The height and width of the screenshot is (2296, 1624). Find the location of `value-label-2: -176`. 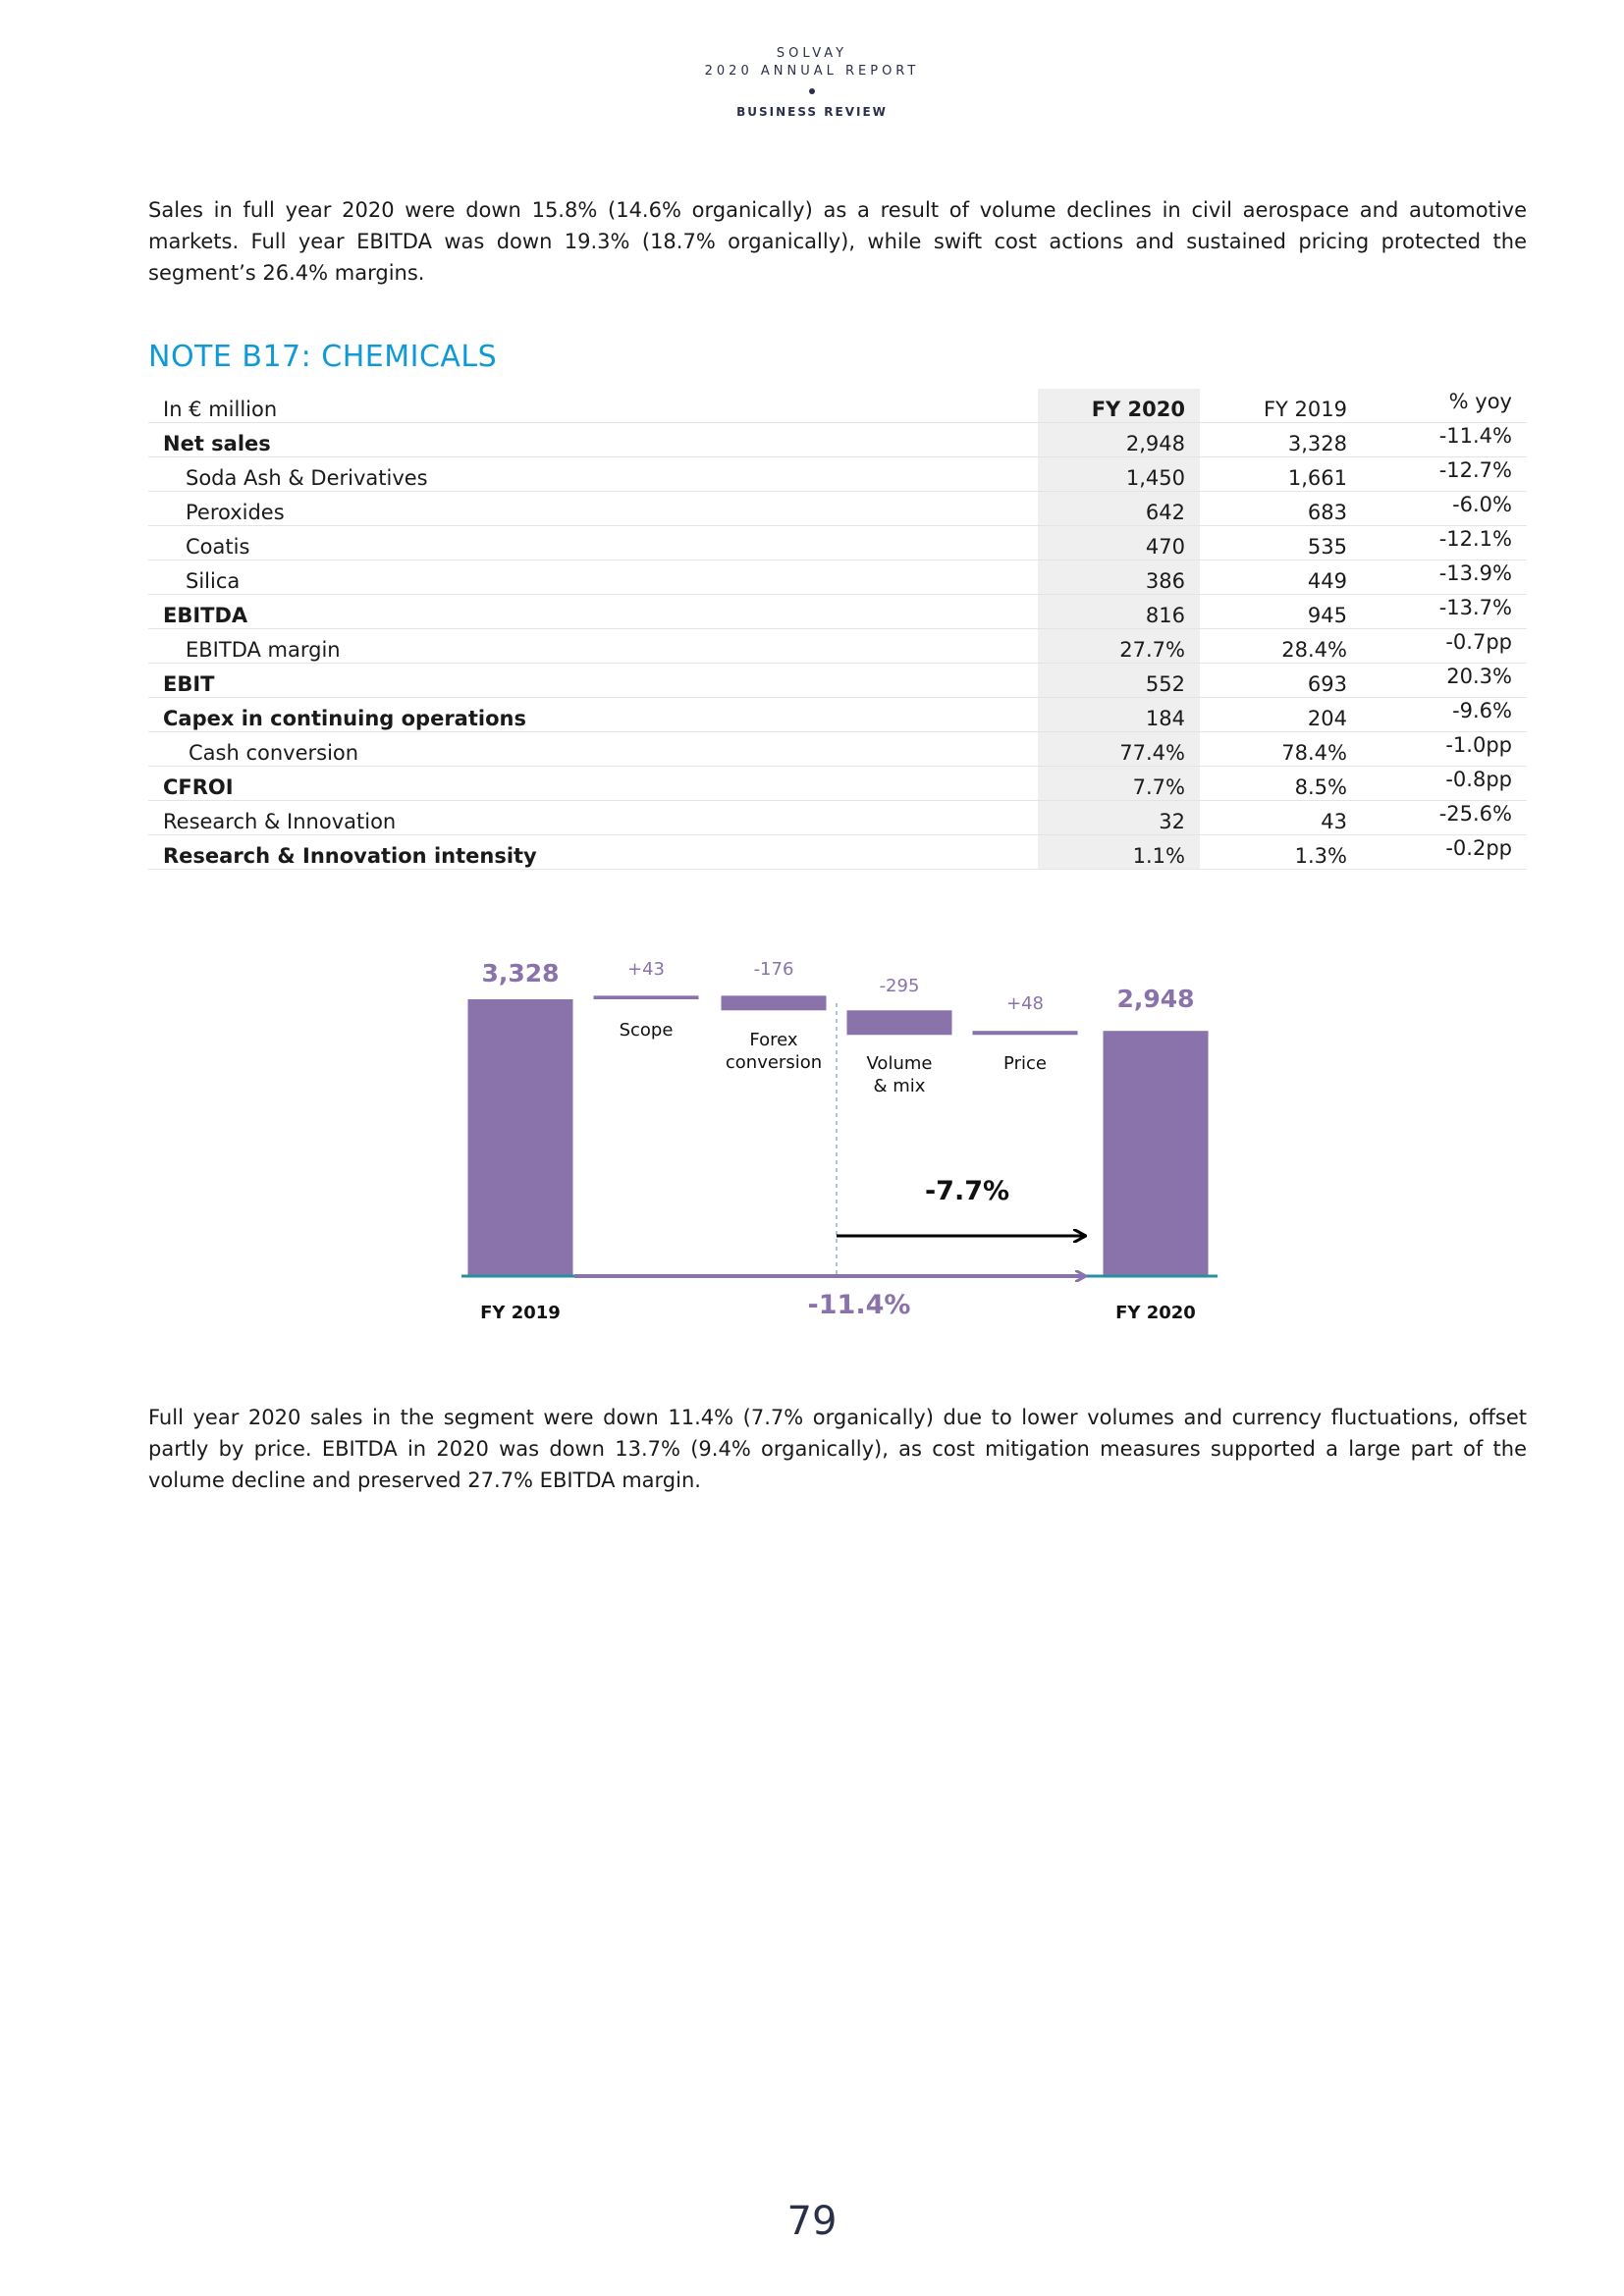

value-label-2: -176 is located at coordinates (774, 970).